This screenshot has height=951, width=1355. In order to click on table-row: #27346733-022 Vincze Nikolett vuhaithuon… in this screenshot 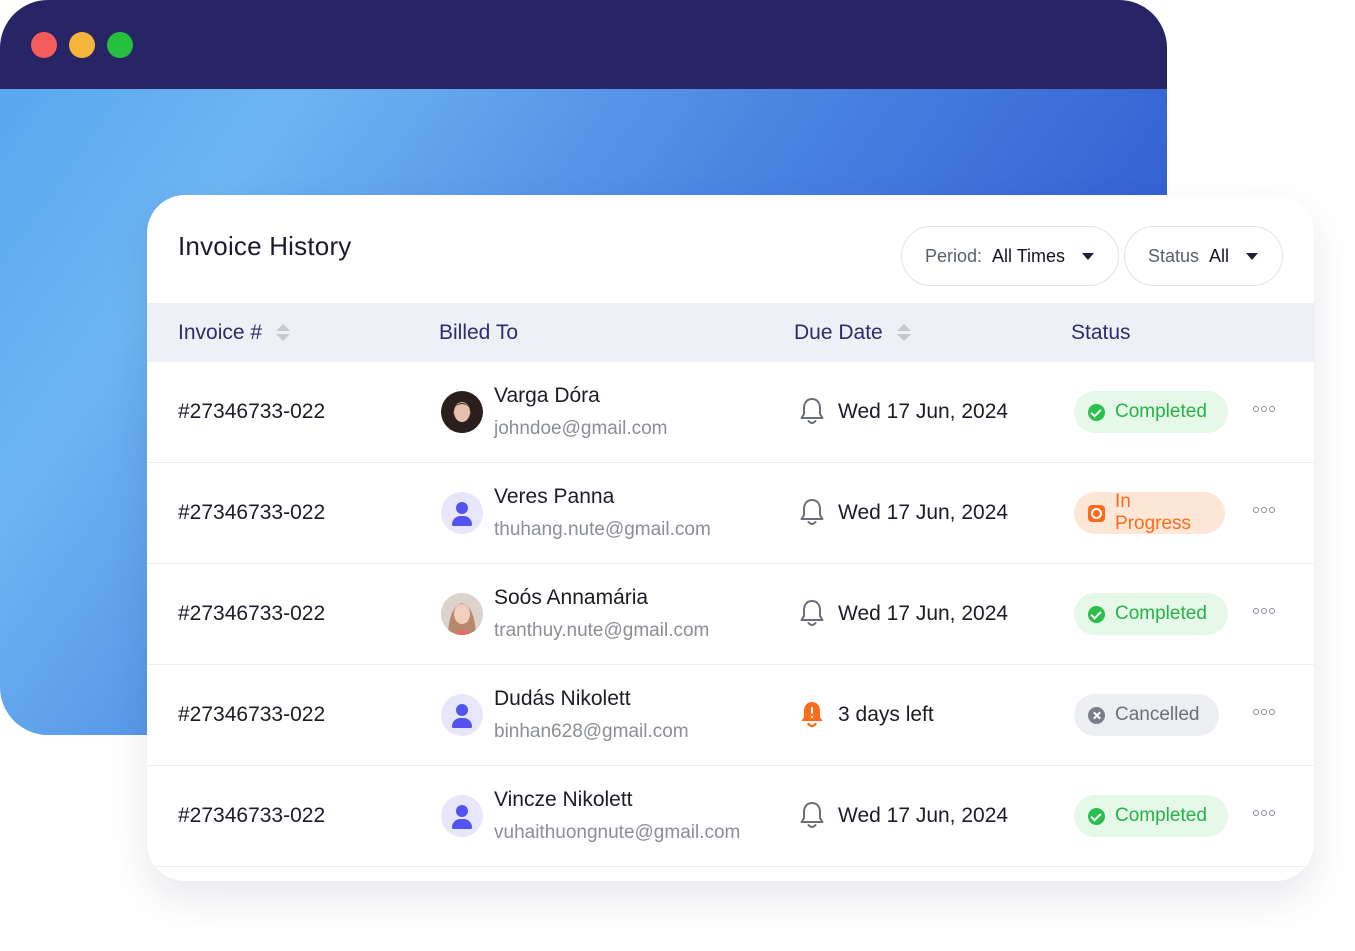, I will do `click(730, 816)`.